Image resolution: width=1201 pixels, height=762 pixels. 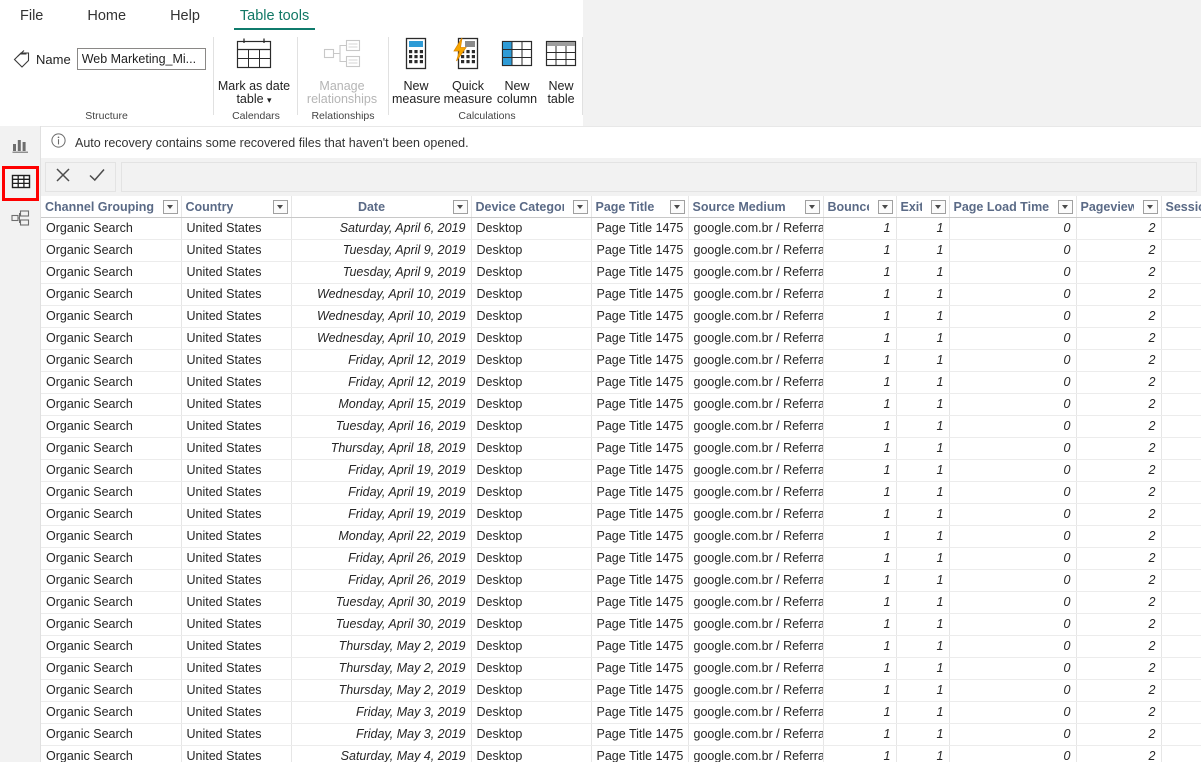 I want to click on tab-table-tools: Table tools, so click(x=274, y=19).